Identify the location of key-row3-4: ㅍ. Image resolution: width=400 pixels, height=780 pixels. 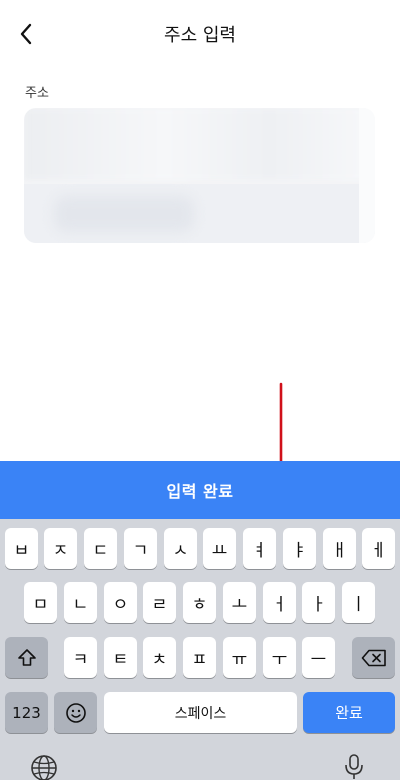
(199, 657).